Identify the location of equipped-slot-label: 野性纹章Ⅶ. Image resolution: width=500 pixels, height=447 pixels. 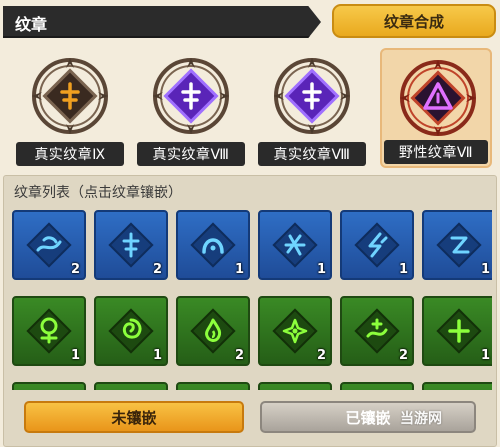
(436, 152).